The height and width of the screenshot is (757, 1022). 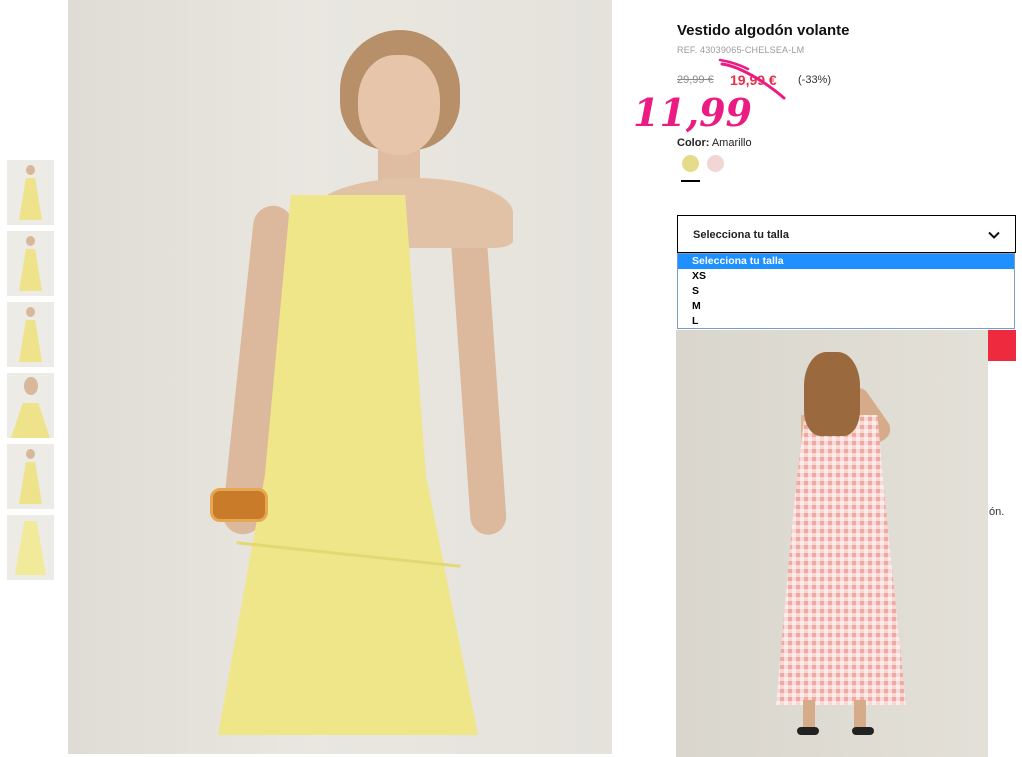 What do you see at coordinates (731, 143) in the screenshot?
I see `color-value: Amarillo` at bounding box center [731, 143].